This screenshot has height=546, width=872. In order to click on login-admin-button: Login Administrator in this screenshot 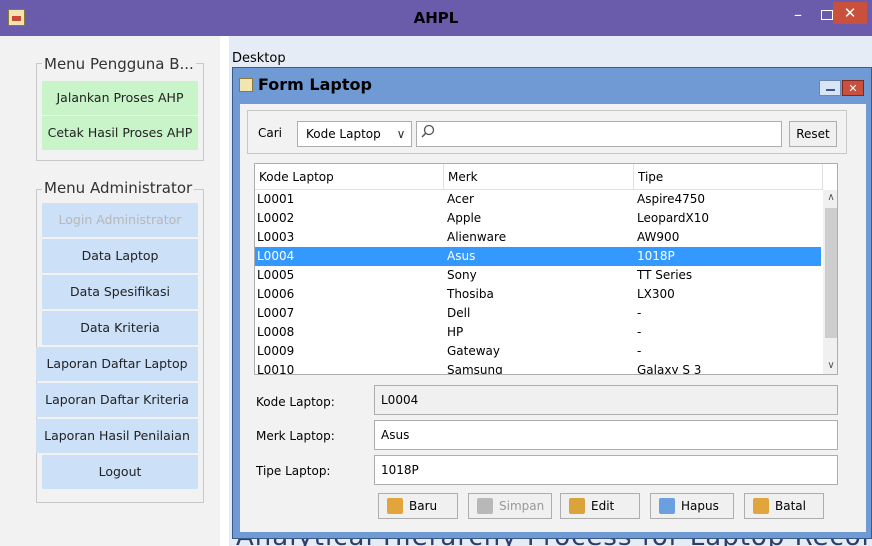, I will do `click(120, 220)`.